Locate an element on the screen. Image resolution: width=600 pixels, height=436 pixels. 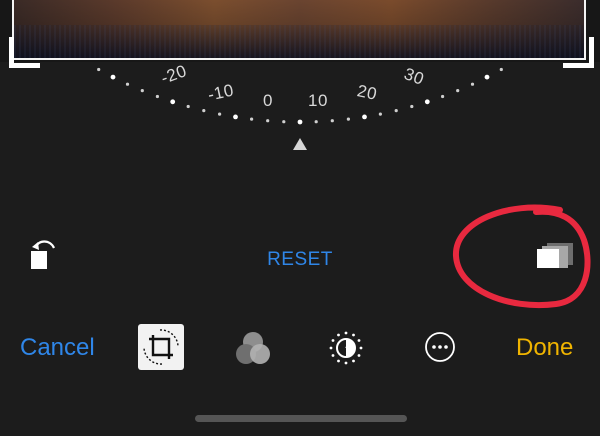
rotate-left-icon is located at coordinates (43, 254).